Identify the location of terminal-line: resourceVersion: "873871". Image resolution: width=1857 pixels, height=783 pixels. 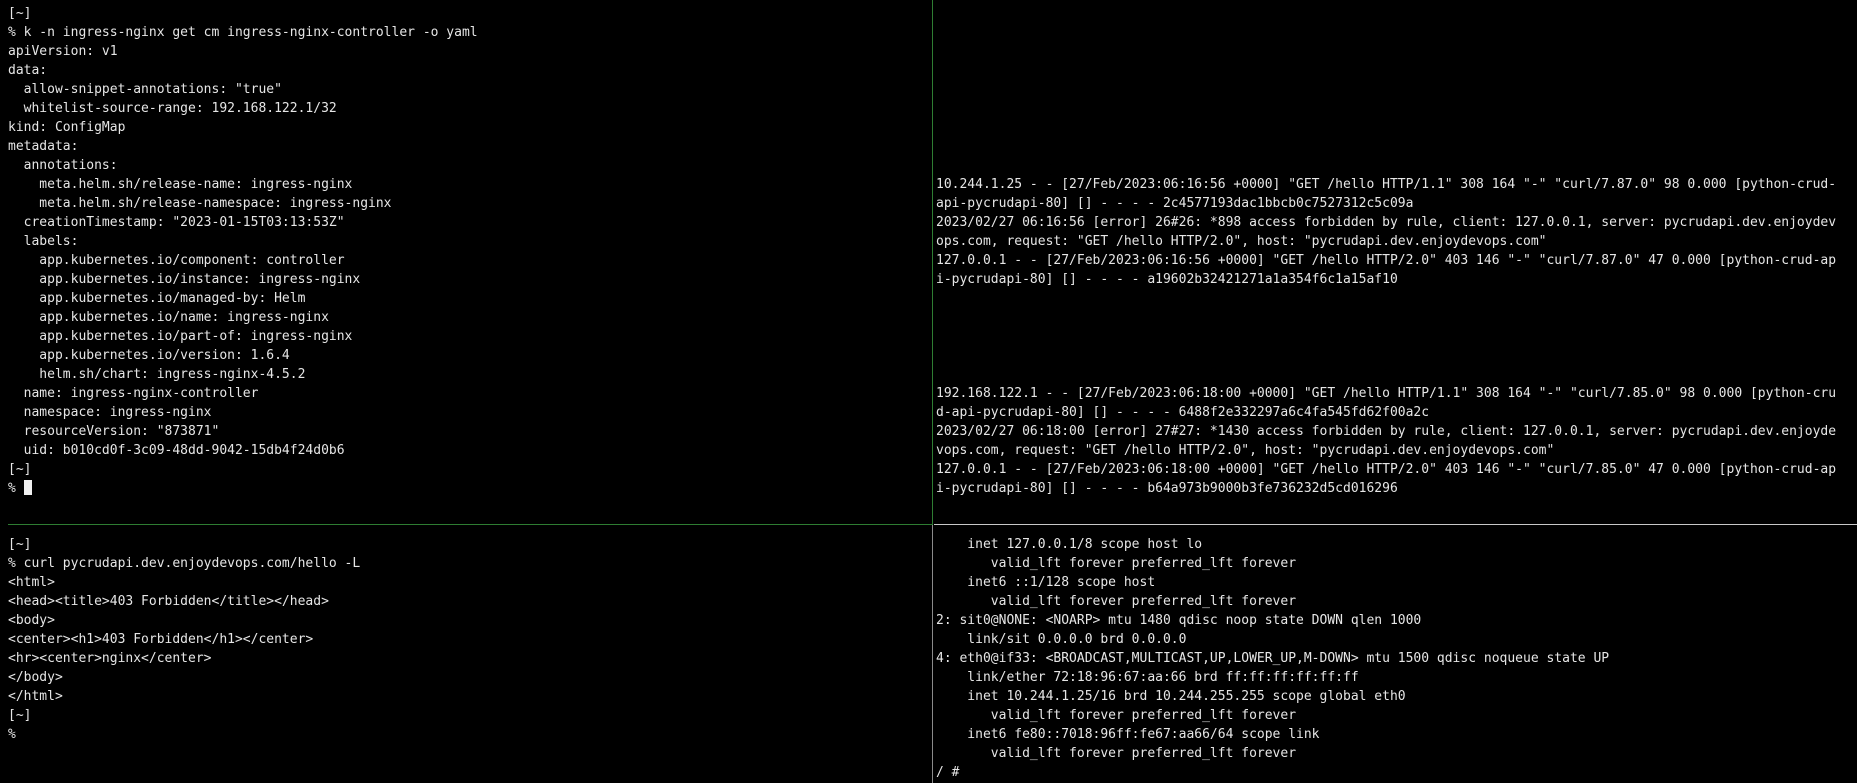
(114, 431).